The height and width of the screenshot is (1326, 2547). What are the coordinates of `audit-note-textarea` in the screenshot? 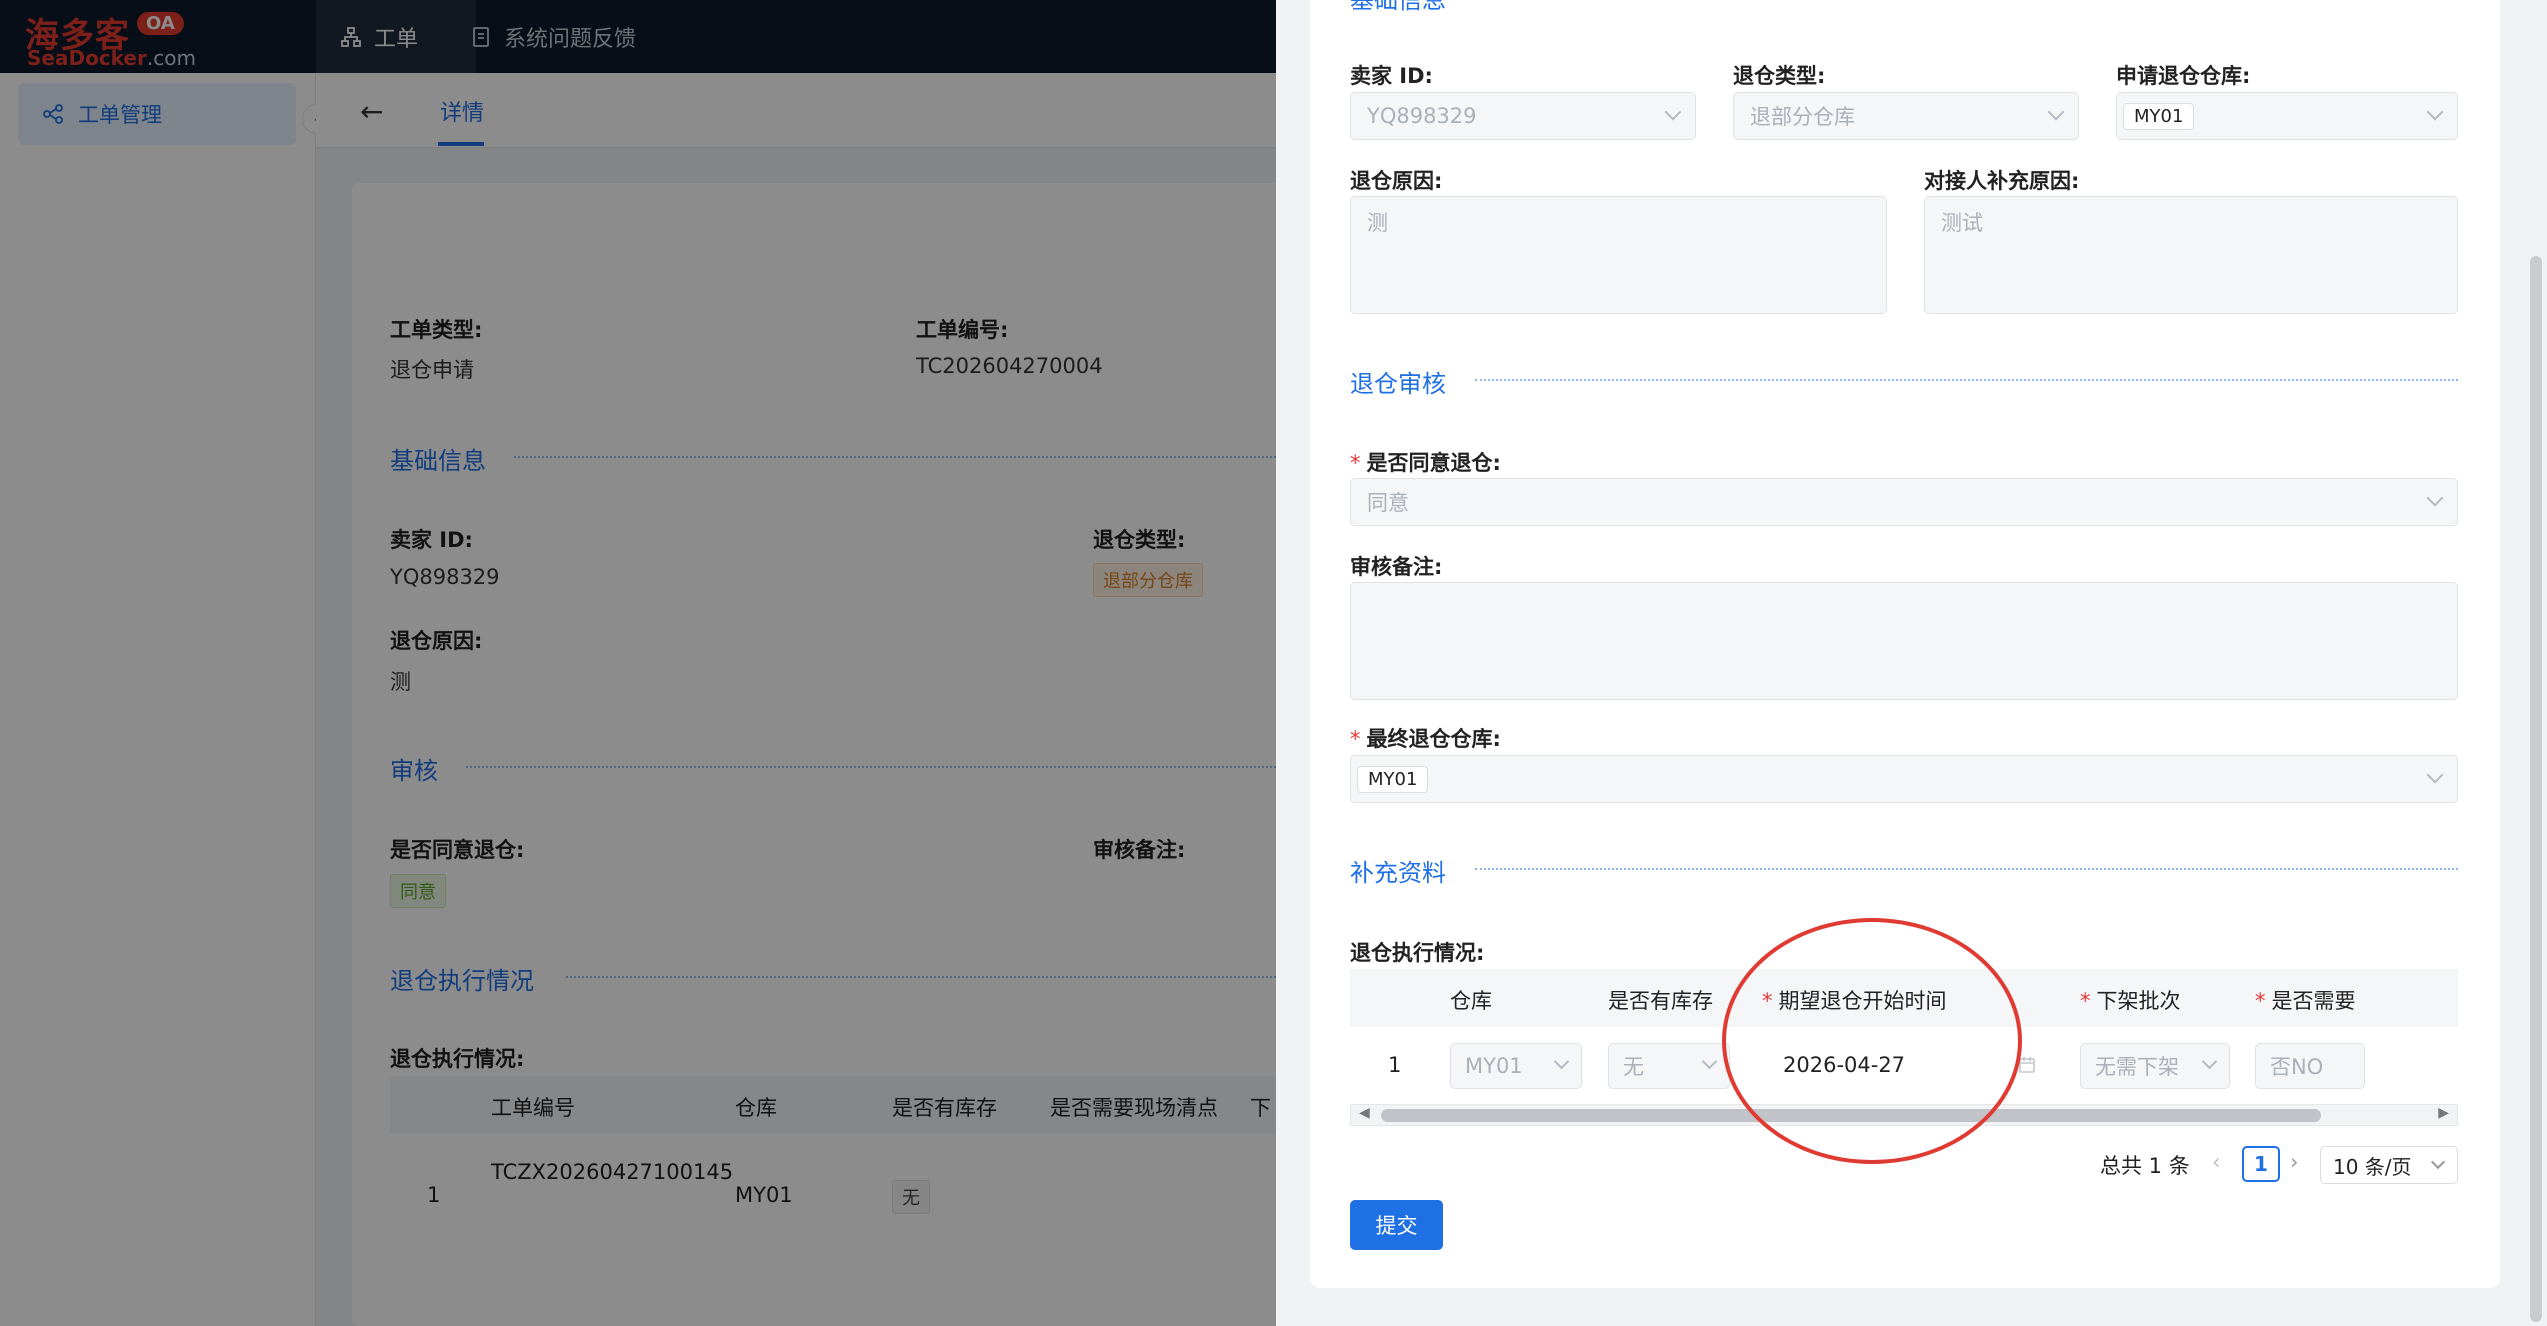 It's located at (1904, 641).